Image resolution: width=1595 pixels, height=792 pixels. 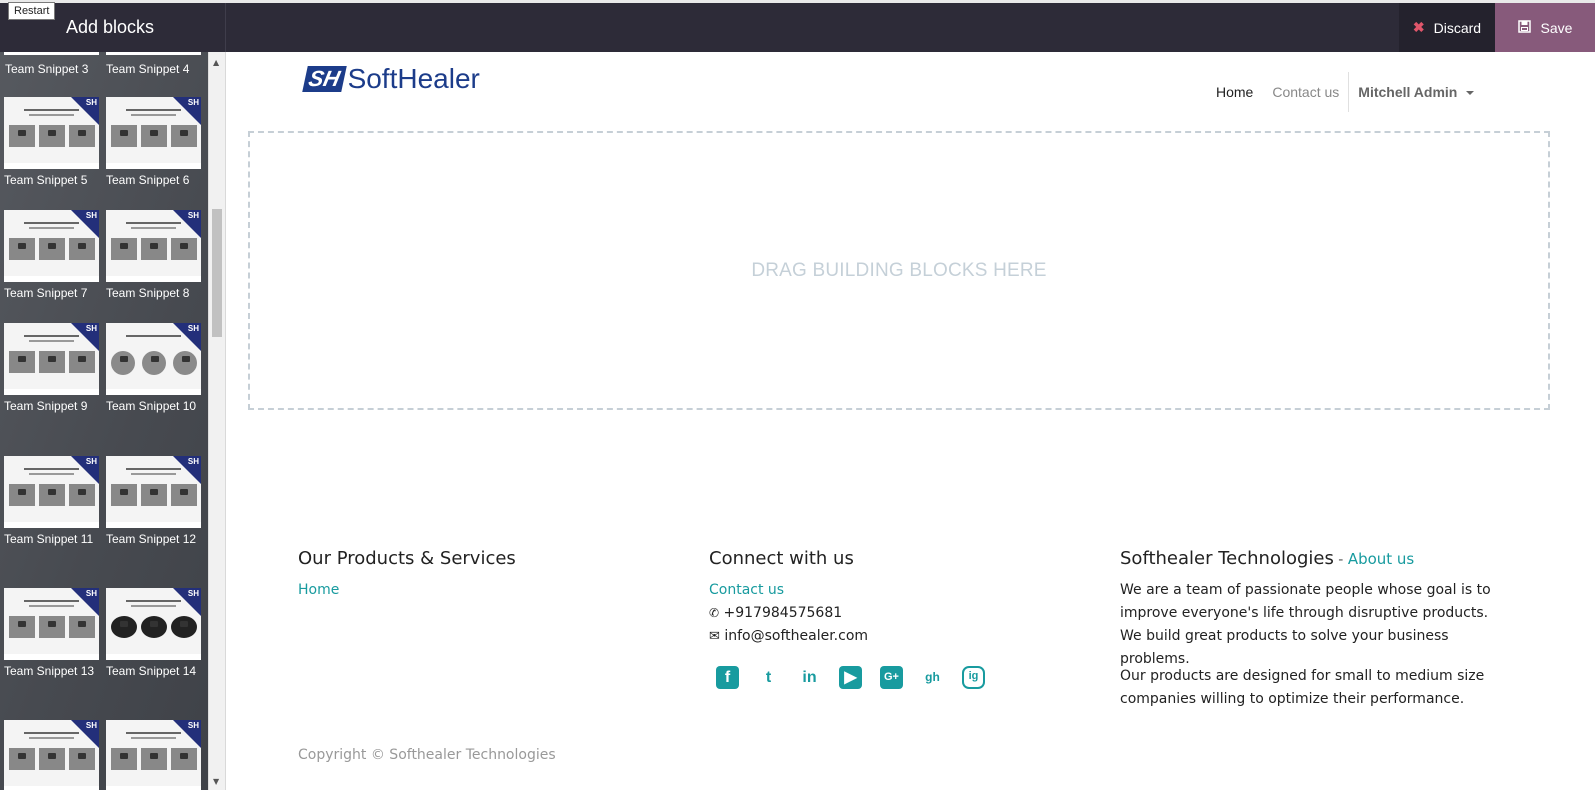 I want to click on footer-email: ✉ info@softhealer.com, so click(x=788, y=636).